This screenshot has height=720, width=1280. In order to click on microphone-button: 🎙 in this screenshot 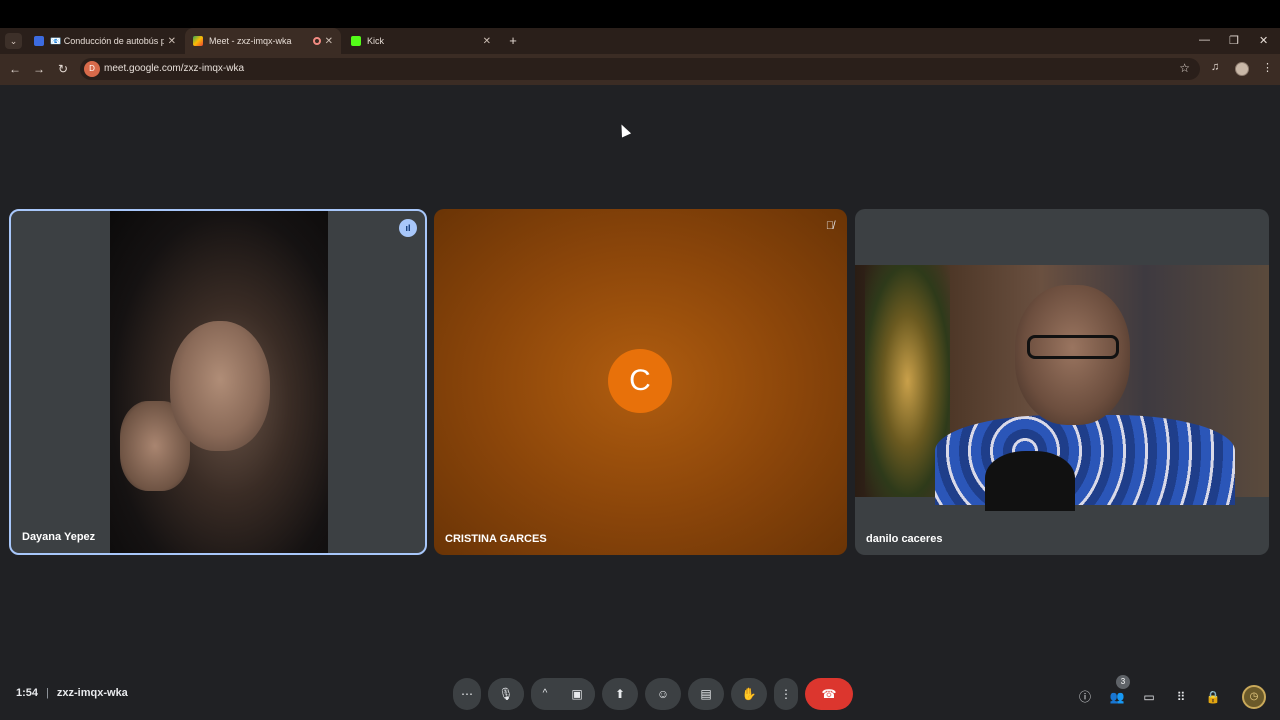, I will do `click(506, 694)`.